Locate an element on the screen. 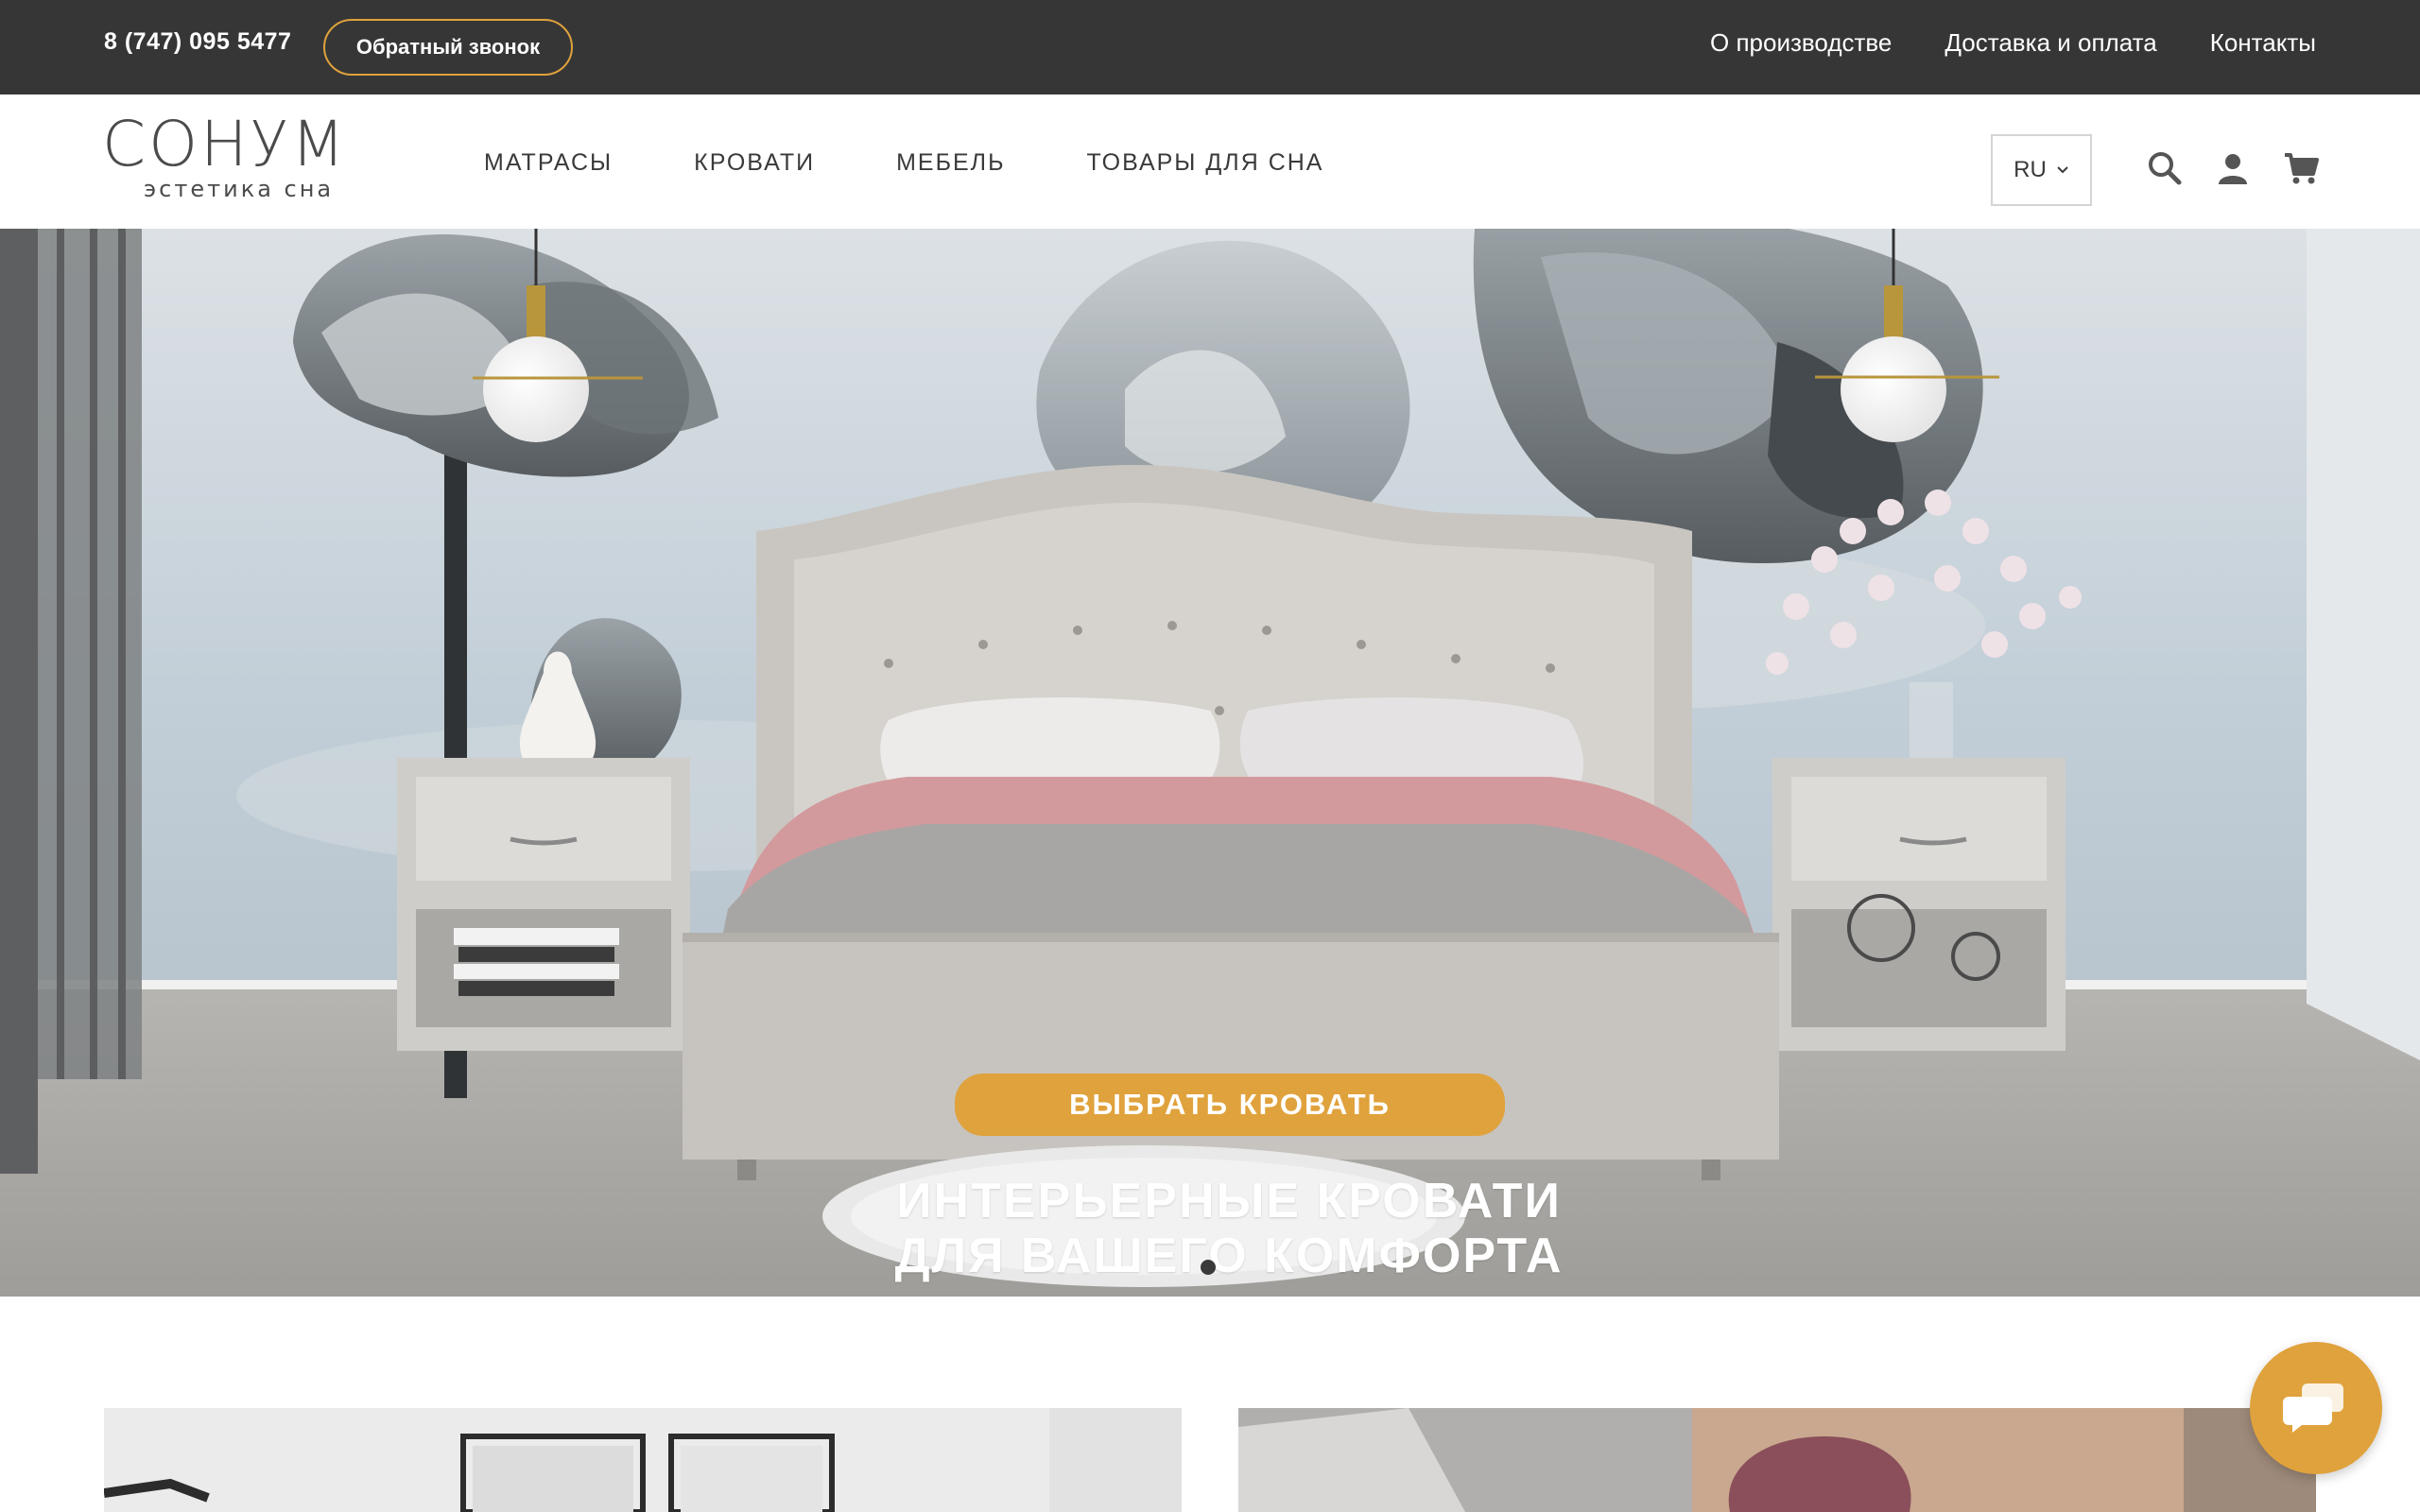 The image size is (2420, 1512). category-card-left is located at coordinates (643, 1460).